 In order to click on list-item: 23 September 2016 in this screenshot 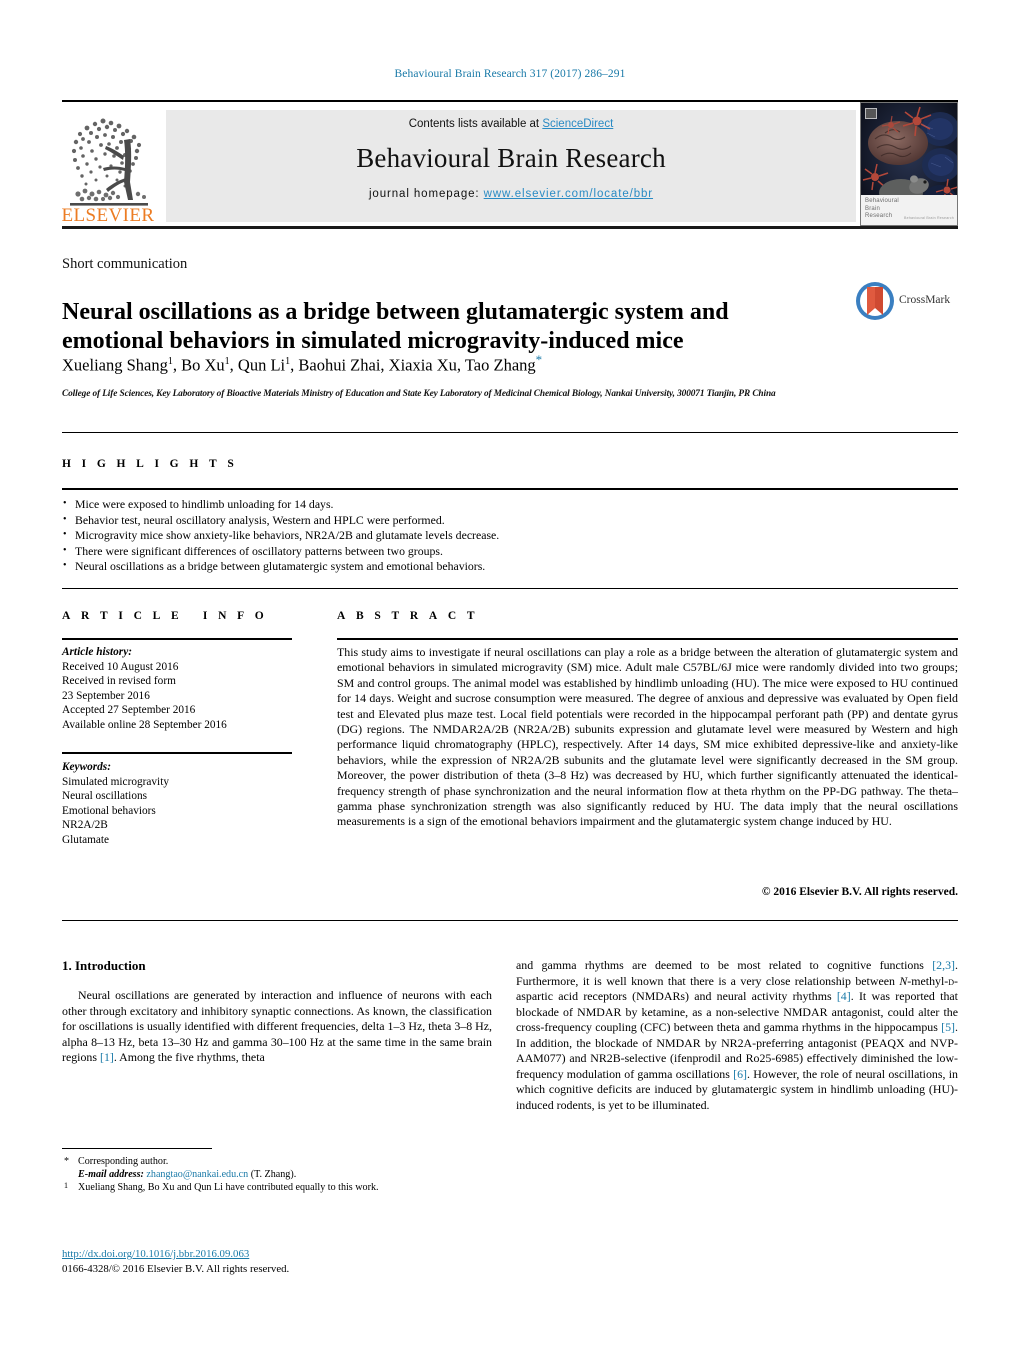, I will do `click(106, 695)`.